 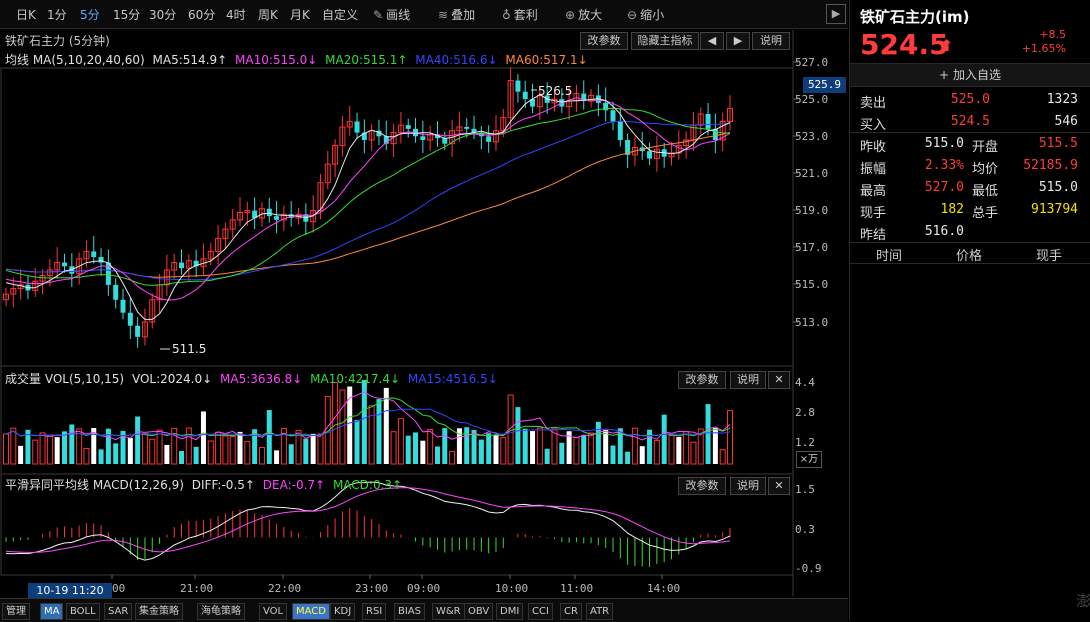 What do you see at coordinates (94, 485) in the screenshot?
I see `macd-legend-title: 平滑异同平均线 MACD(12,26,9)` at bounding box center [94, 485].